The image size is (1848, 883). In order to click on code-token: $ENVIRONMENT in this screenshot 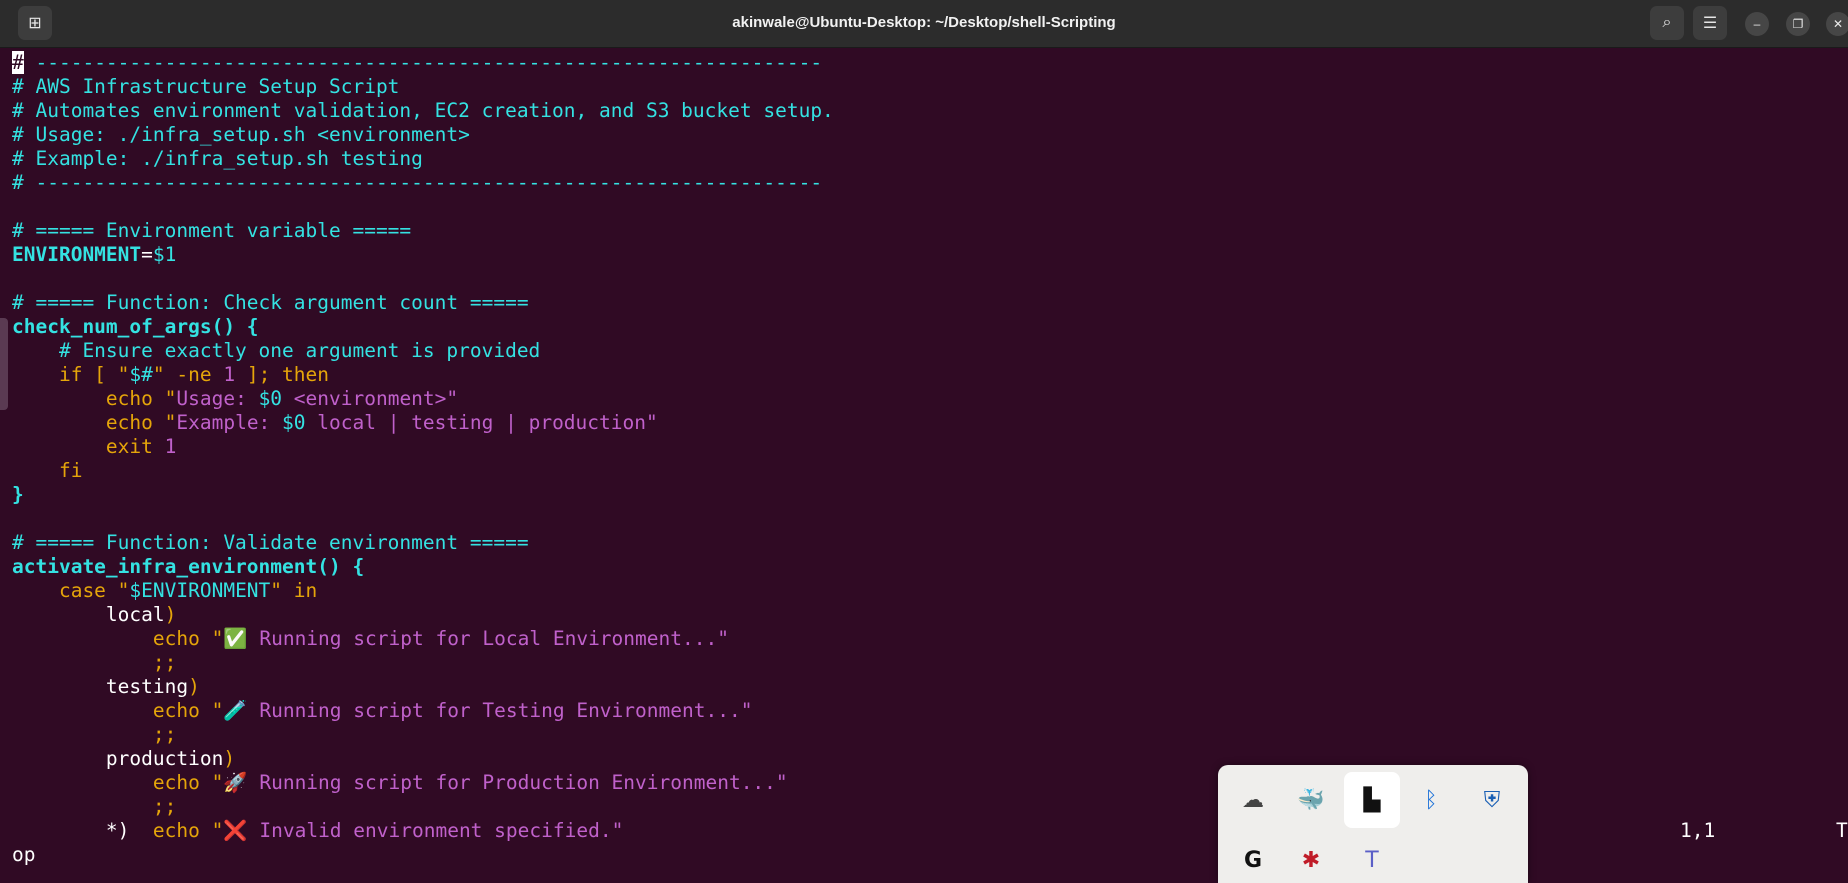, I will do `click(200, 590)`.